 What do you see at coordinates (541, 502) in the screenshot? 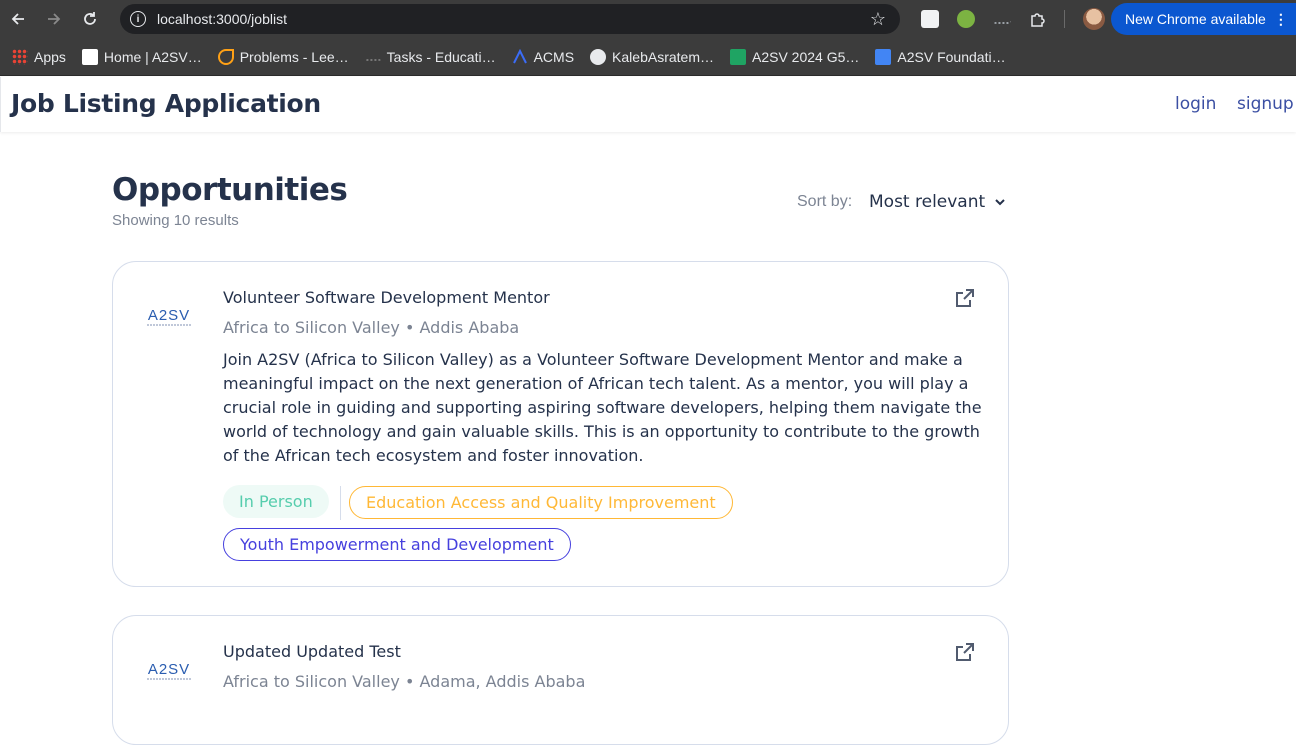
I see `category-tag: Education Access and Quality Improvement` at bounding box center [541, 502].